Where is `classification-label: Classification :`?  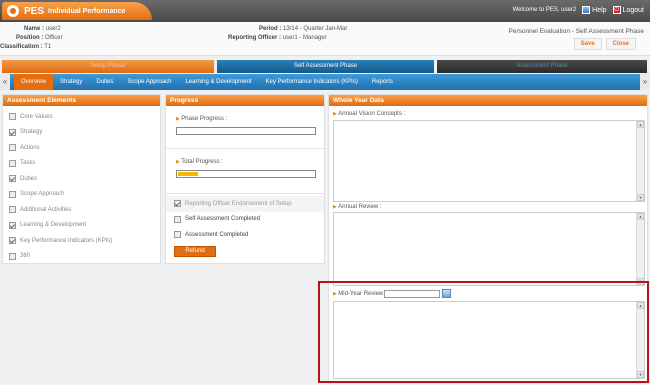
classification-label: Classification : is located at coordinates (21, 47).